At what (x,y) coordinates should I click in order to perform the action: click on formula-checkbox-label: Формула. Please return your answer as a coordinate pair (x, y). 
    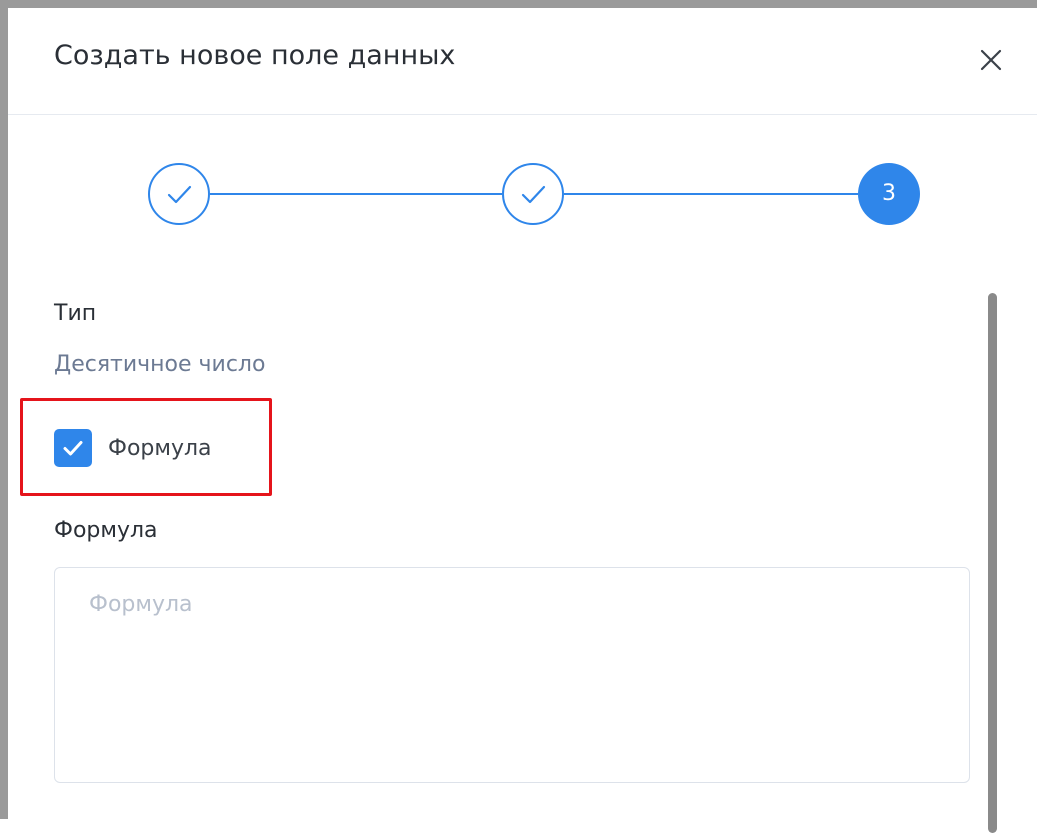
    Looking at the image, I should click on (160, 448).